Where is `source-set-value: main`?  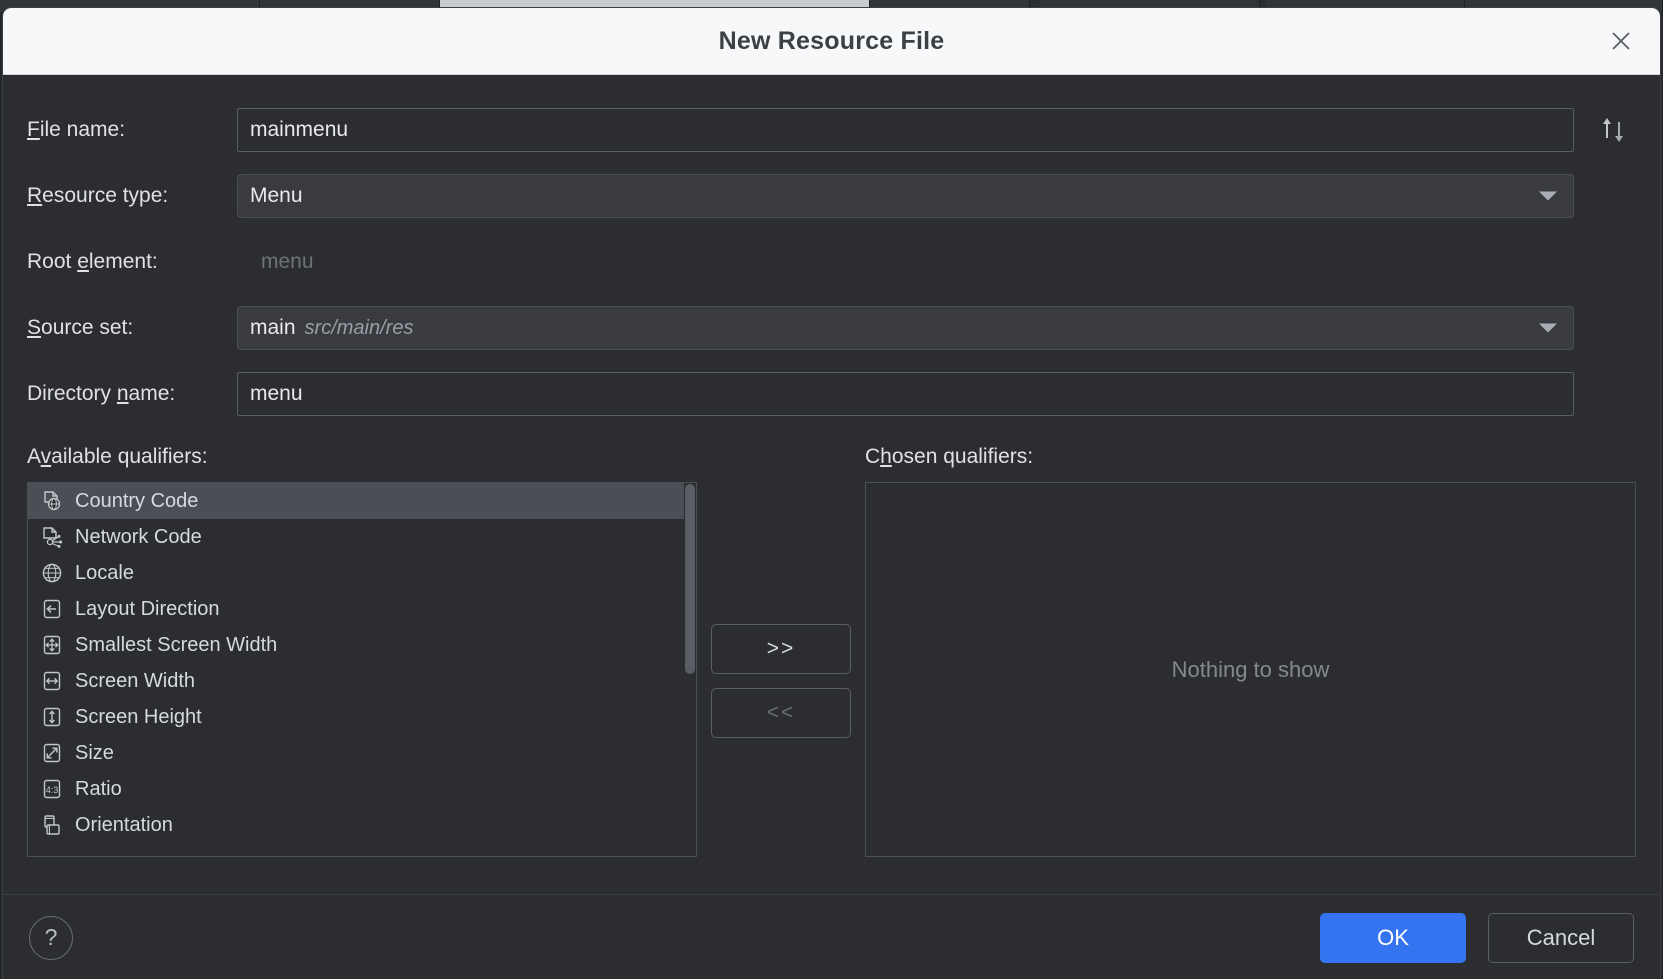
source-set-value: main is located at coordinates (273, 327).